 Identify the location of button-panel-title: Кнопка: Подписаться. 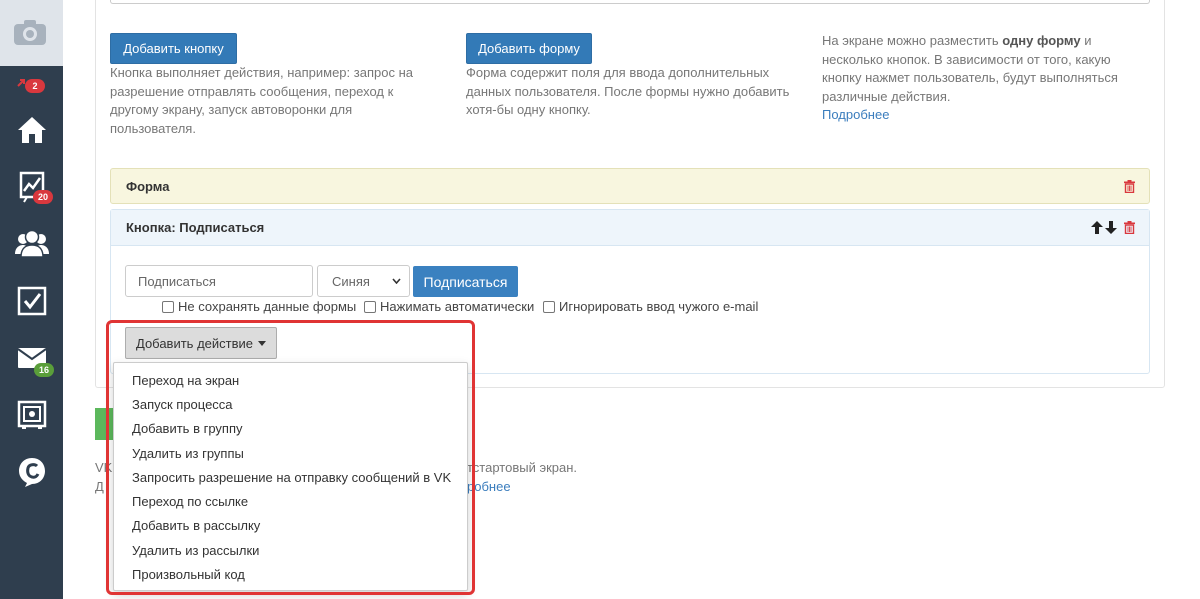
(195, 227).